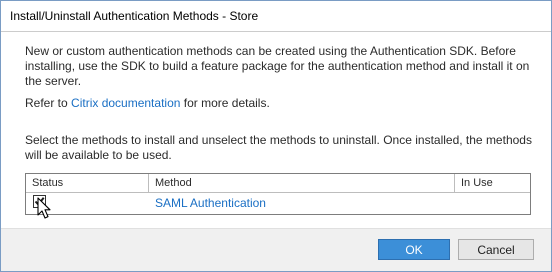  I want to click on methods-table: Status Method In Use SAML Authentication, so click(278, 194).